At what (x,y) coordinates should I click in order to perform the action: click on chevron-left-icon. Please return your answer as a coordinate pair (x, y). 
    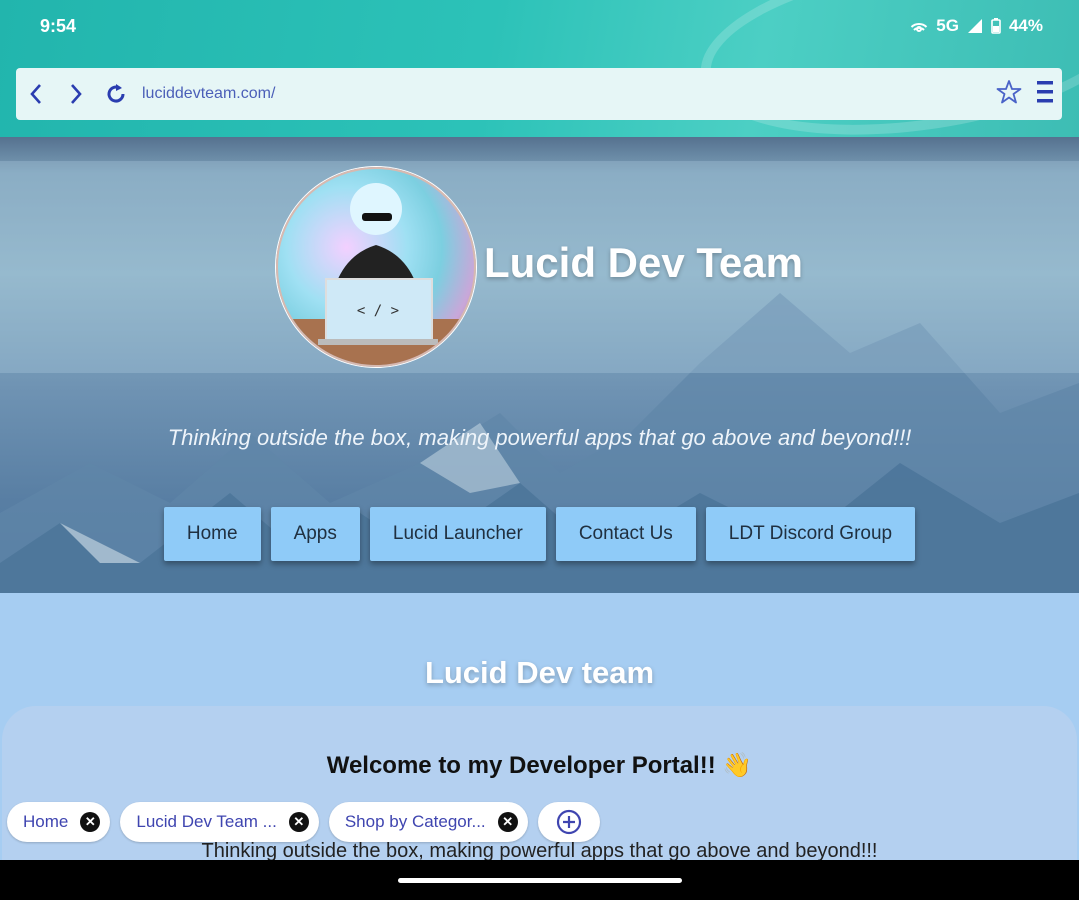
    Looking at the image, I should click on (35, 94).